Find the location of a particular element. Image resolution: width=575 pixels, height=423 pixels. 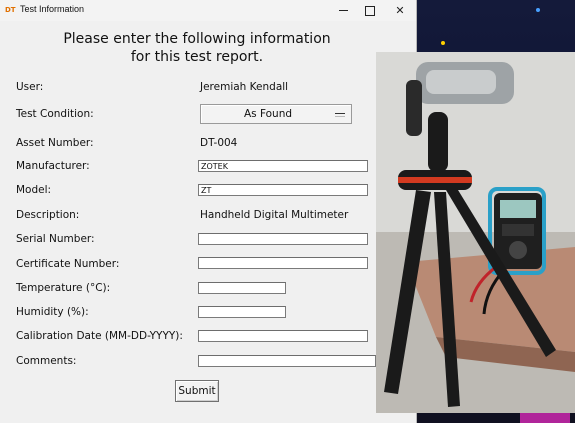

description-label: Description: is located at coordinates (48, 215).